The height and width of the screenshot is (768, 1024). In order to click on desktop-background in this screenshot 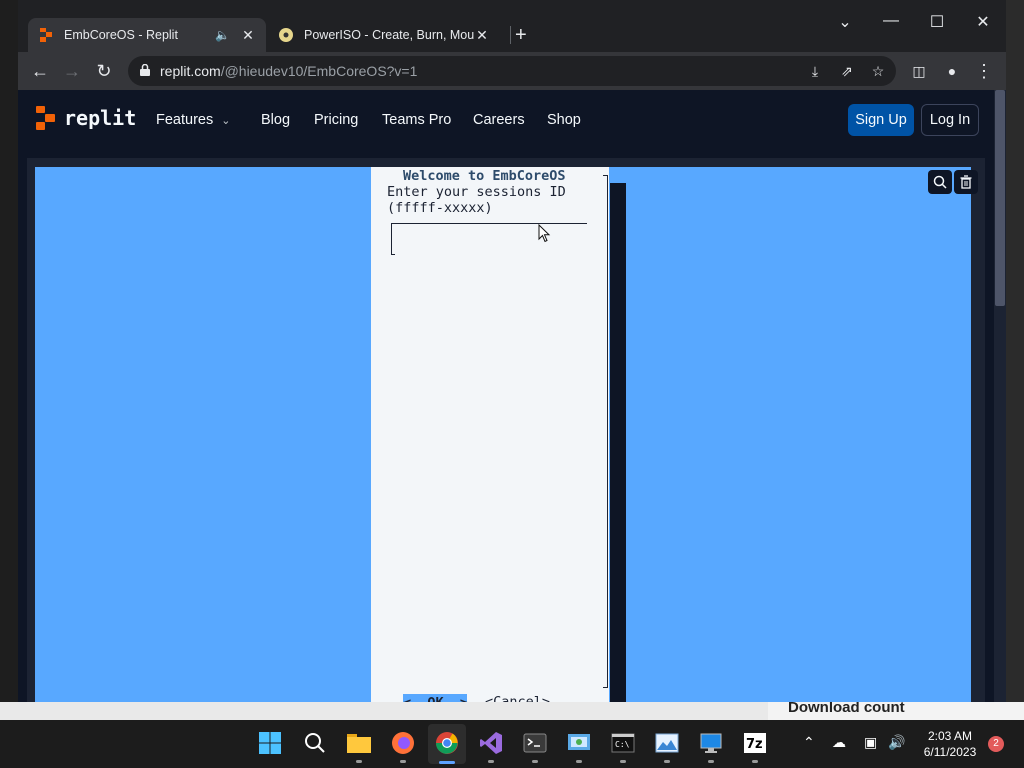, I will do `click(9, 360)`.